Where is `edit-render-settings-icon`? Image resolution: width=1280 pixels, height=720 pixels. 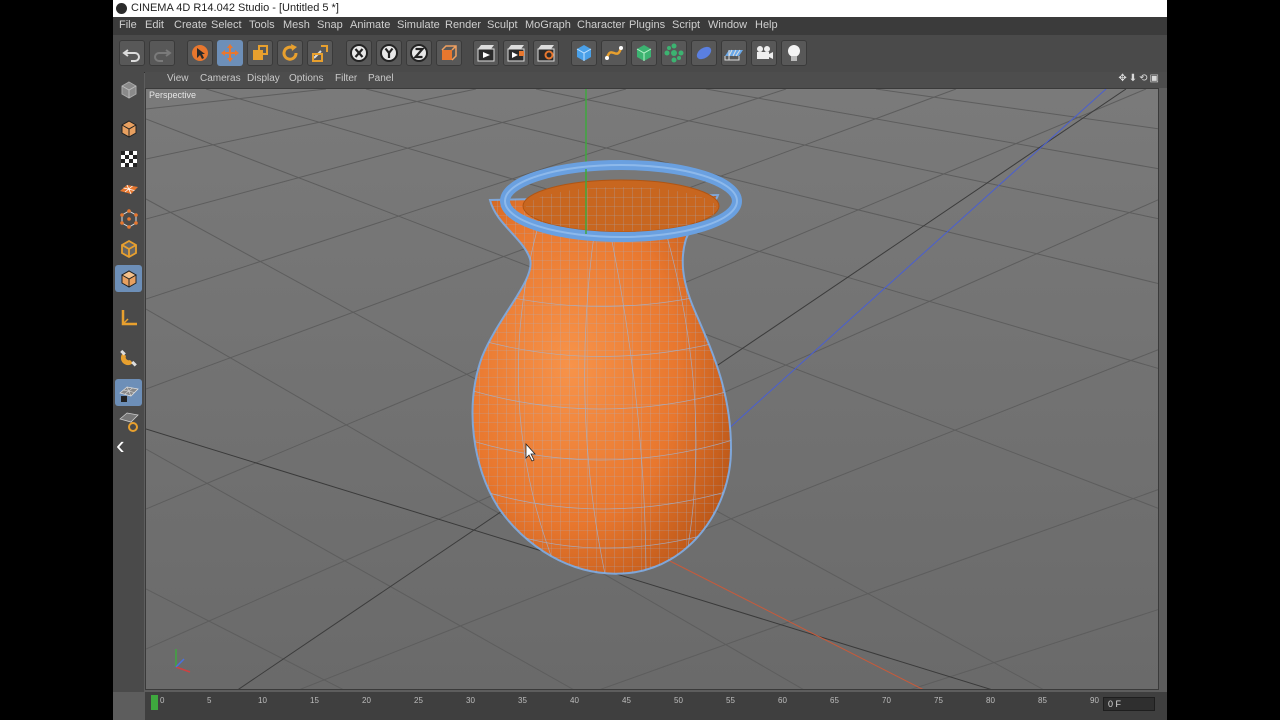
edit-render-settings-icon is located at coordinates (546, 53).